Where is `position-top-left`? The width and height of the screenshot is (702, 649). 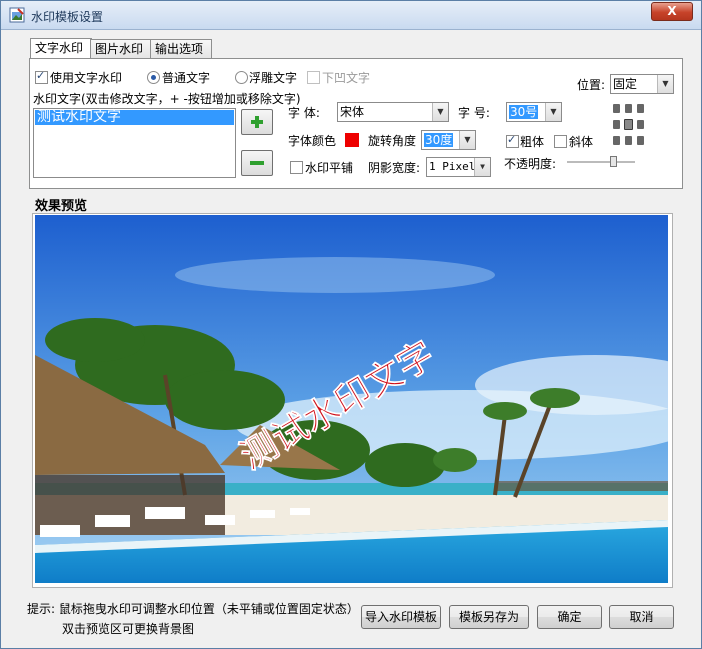 position-top-left is located at coordinates (616, 108).